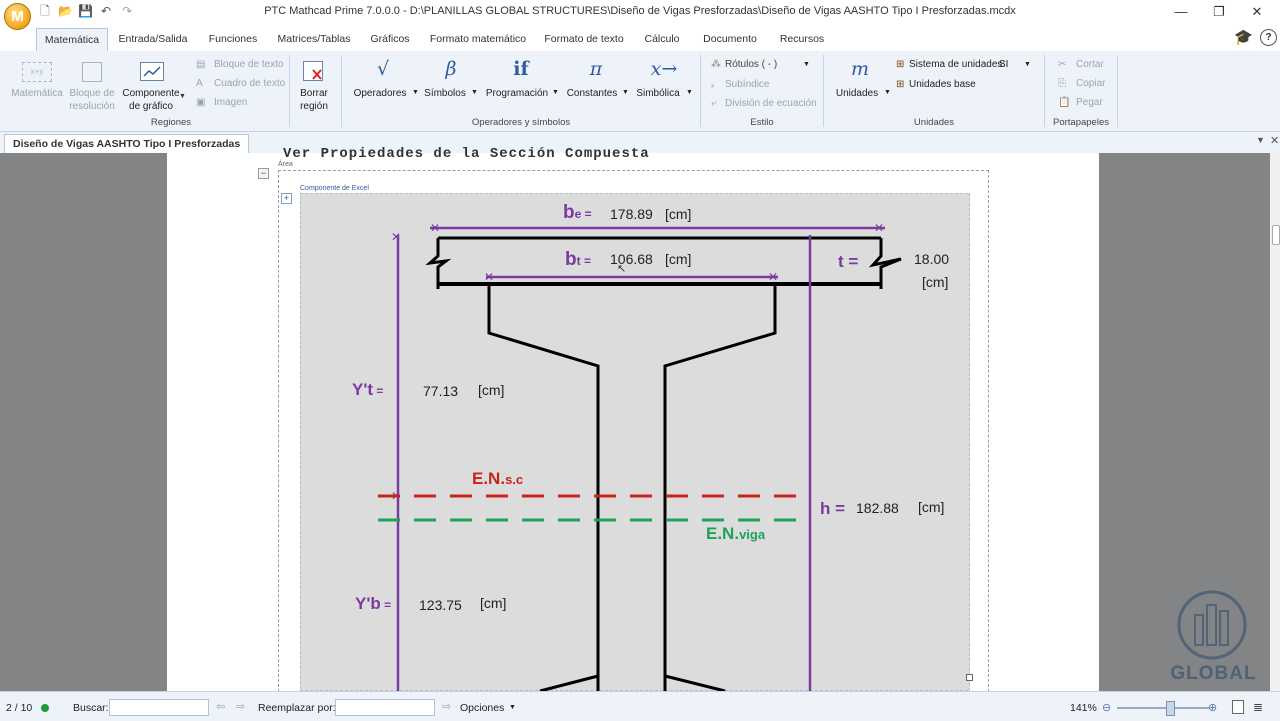 The image size is (1280, 721). Describe the element at coordinates (1212, 707) in the screenshot. I see `zoom-in-icon: ⊕` at that location.